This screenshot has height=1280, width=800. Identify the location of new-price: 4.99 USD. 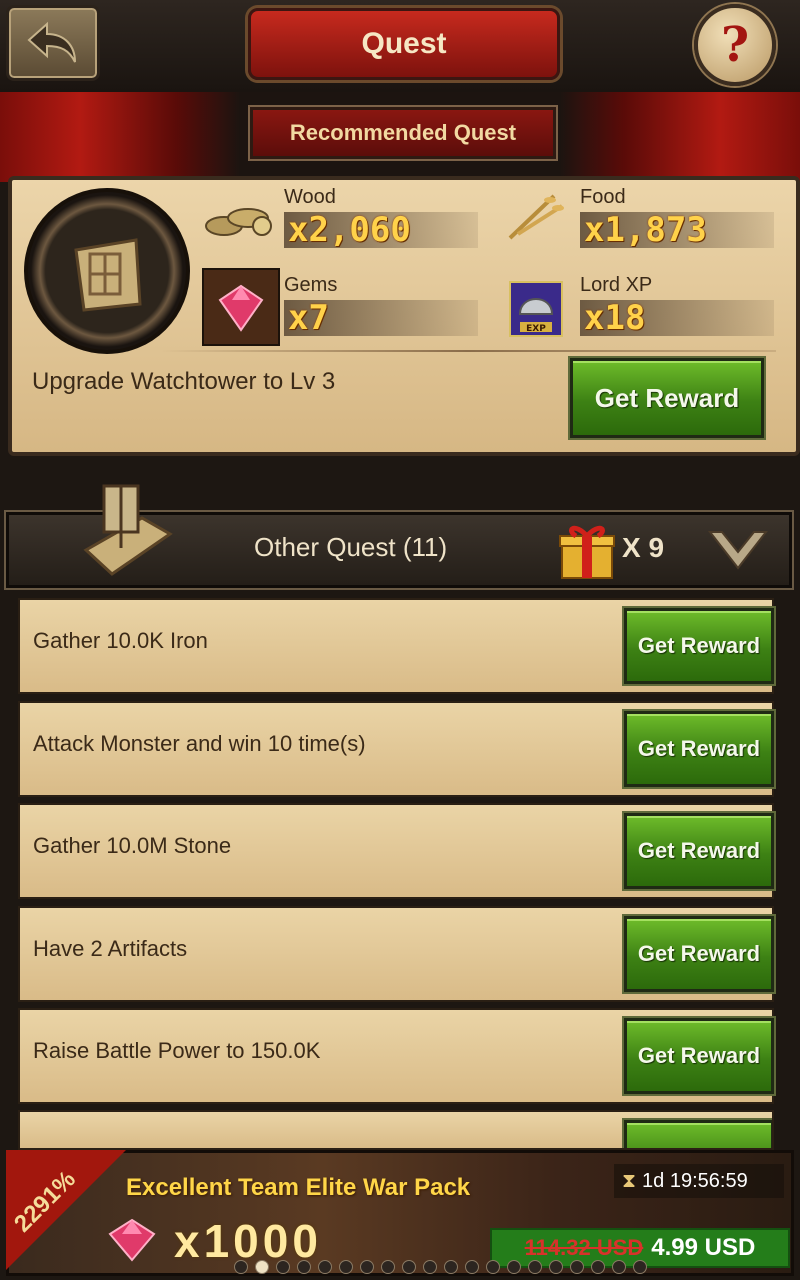
(703, 1247).